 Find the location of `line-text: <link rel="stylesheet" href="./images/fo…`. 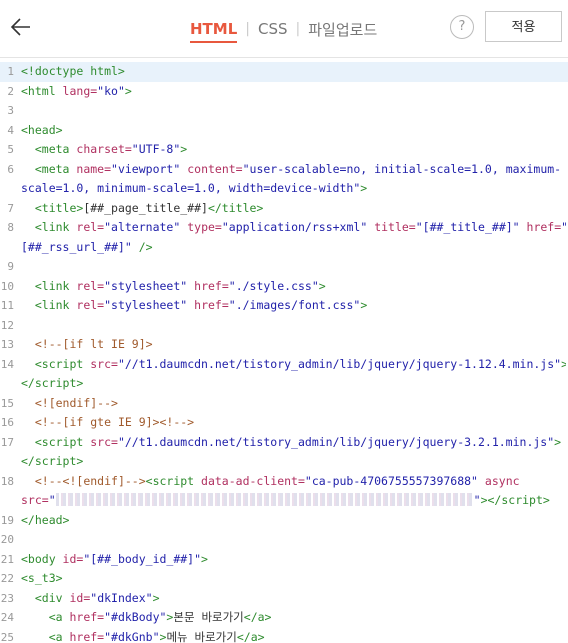

line-text: <link rel="stylesheet" href="./images/fo… is located at coordinates (201, 305).